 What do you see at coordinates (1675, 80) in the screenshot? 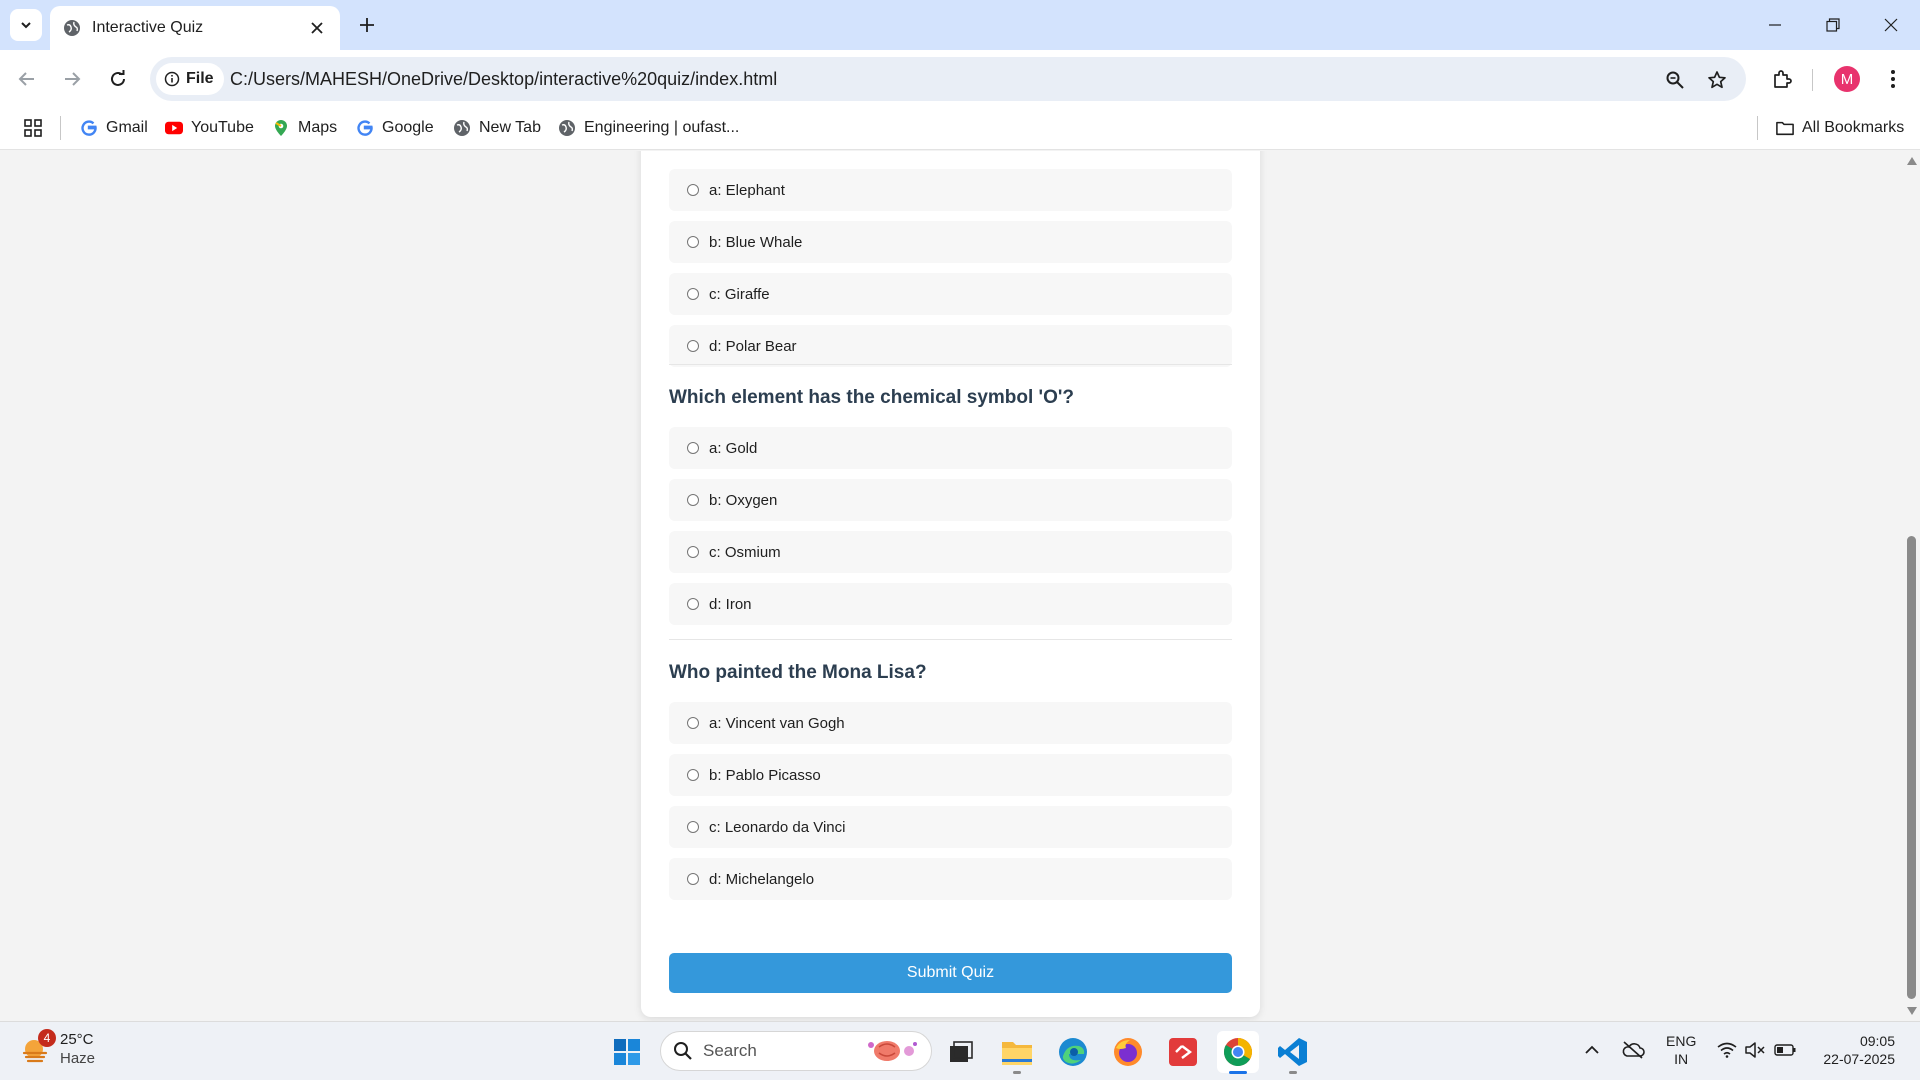
I see `zoom-button` at bounding box center [1675, 80].